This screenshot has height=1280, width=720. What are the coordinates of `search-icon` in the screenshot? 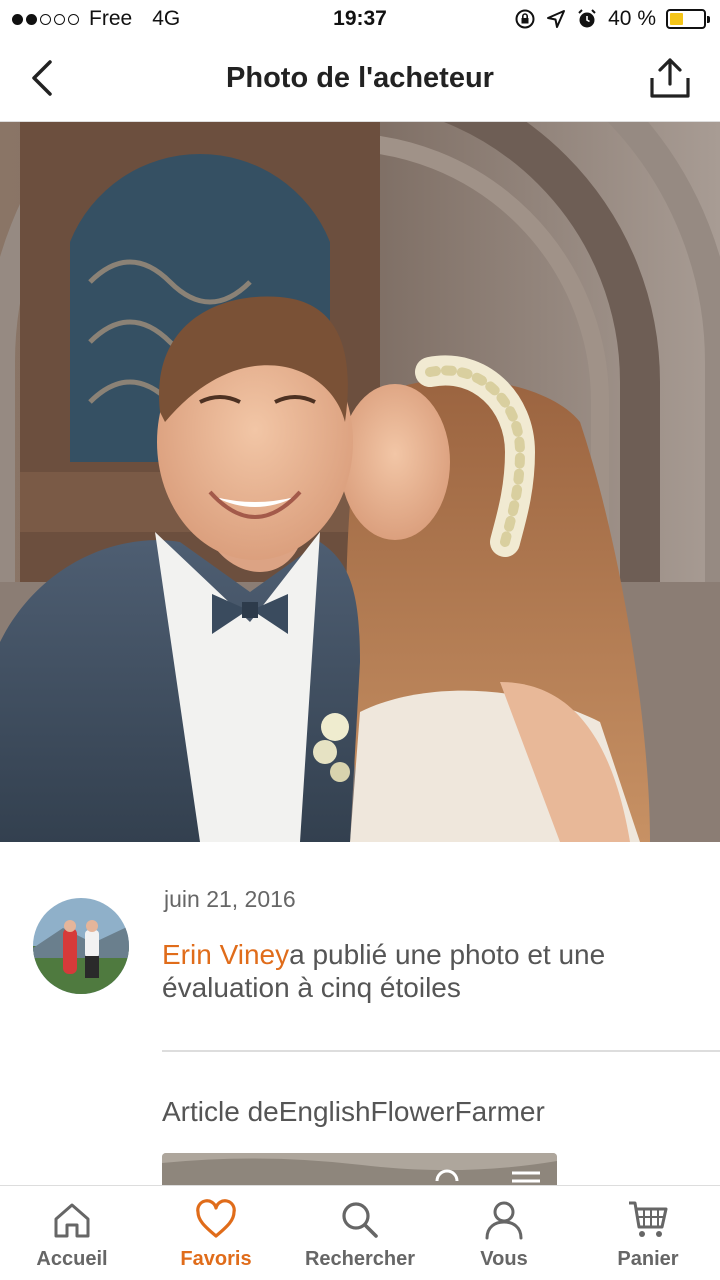 It's located at (360, 1220).